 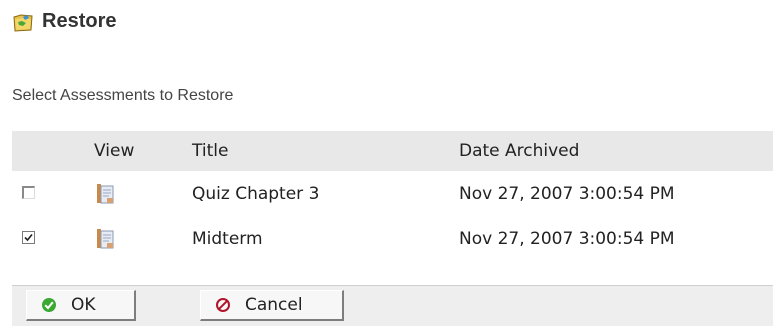 What do you see at coordinates (227, 238) in the screenshot?
I see `assessment-title: Midterm` at bounding box center [227, 238].